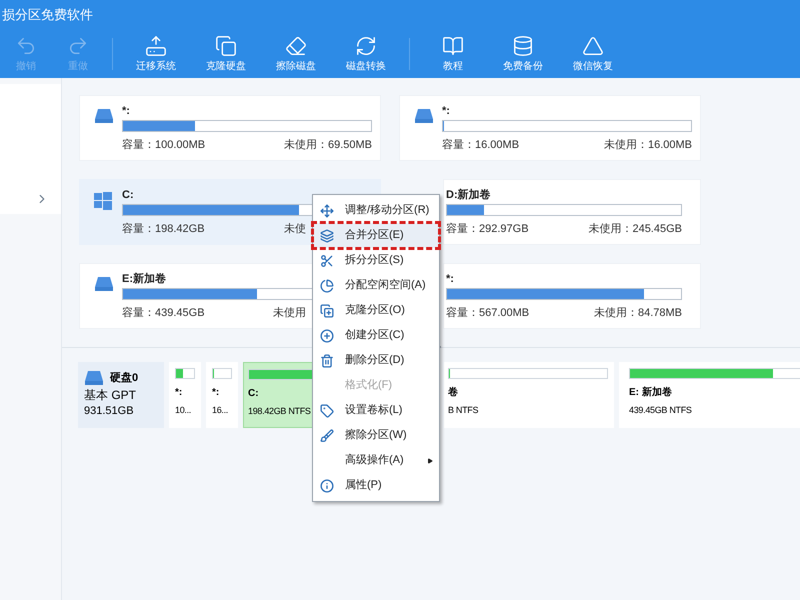 The height and width of the screenshot is (600, 800). I want to click on partition-card: *: 容量：16.00MB 未使用：16.00MB, so click(550, 128).